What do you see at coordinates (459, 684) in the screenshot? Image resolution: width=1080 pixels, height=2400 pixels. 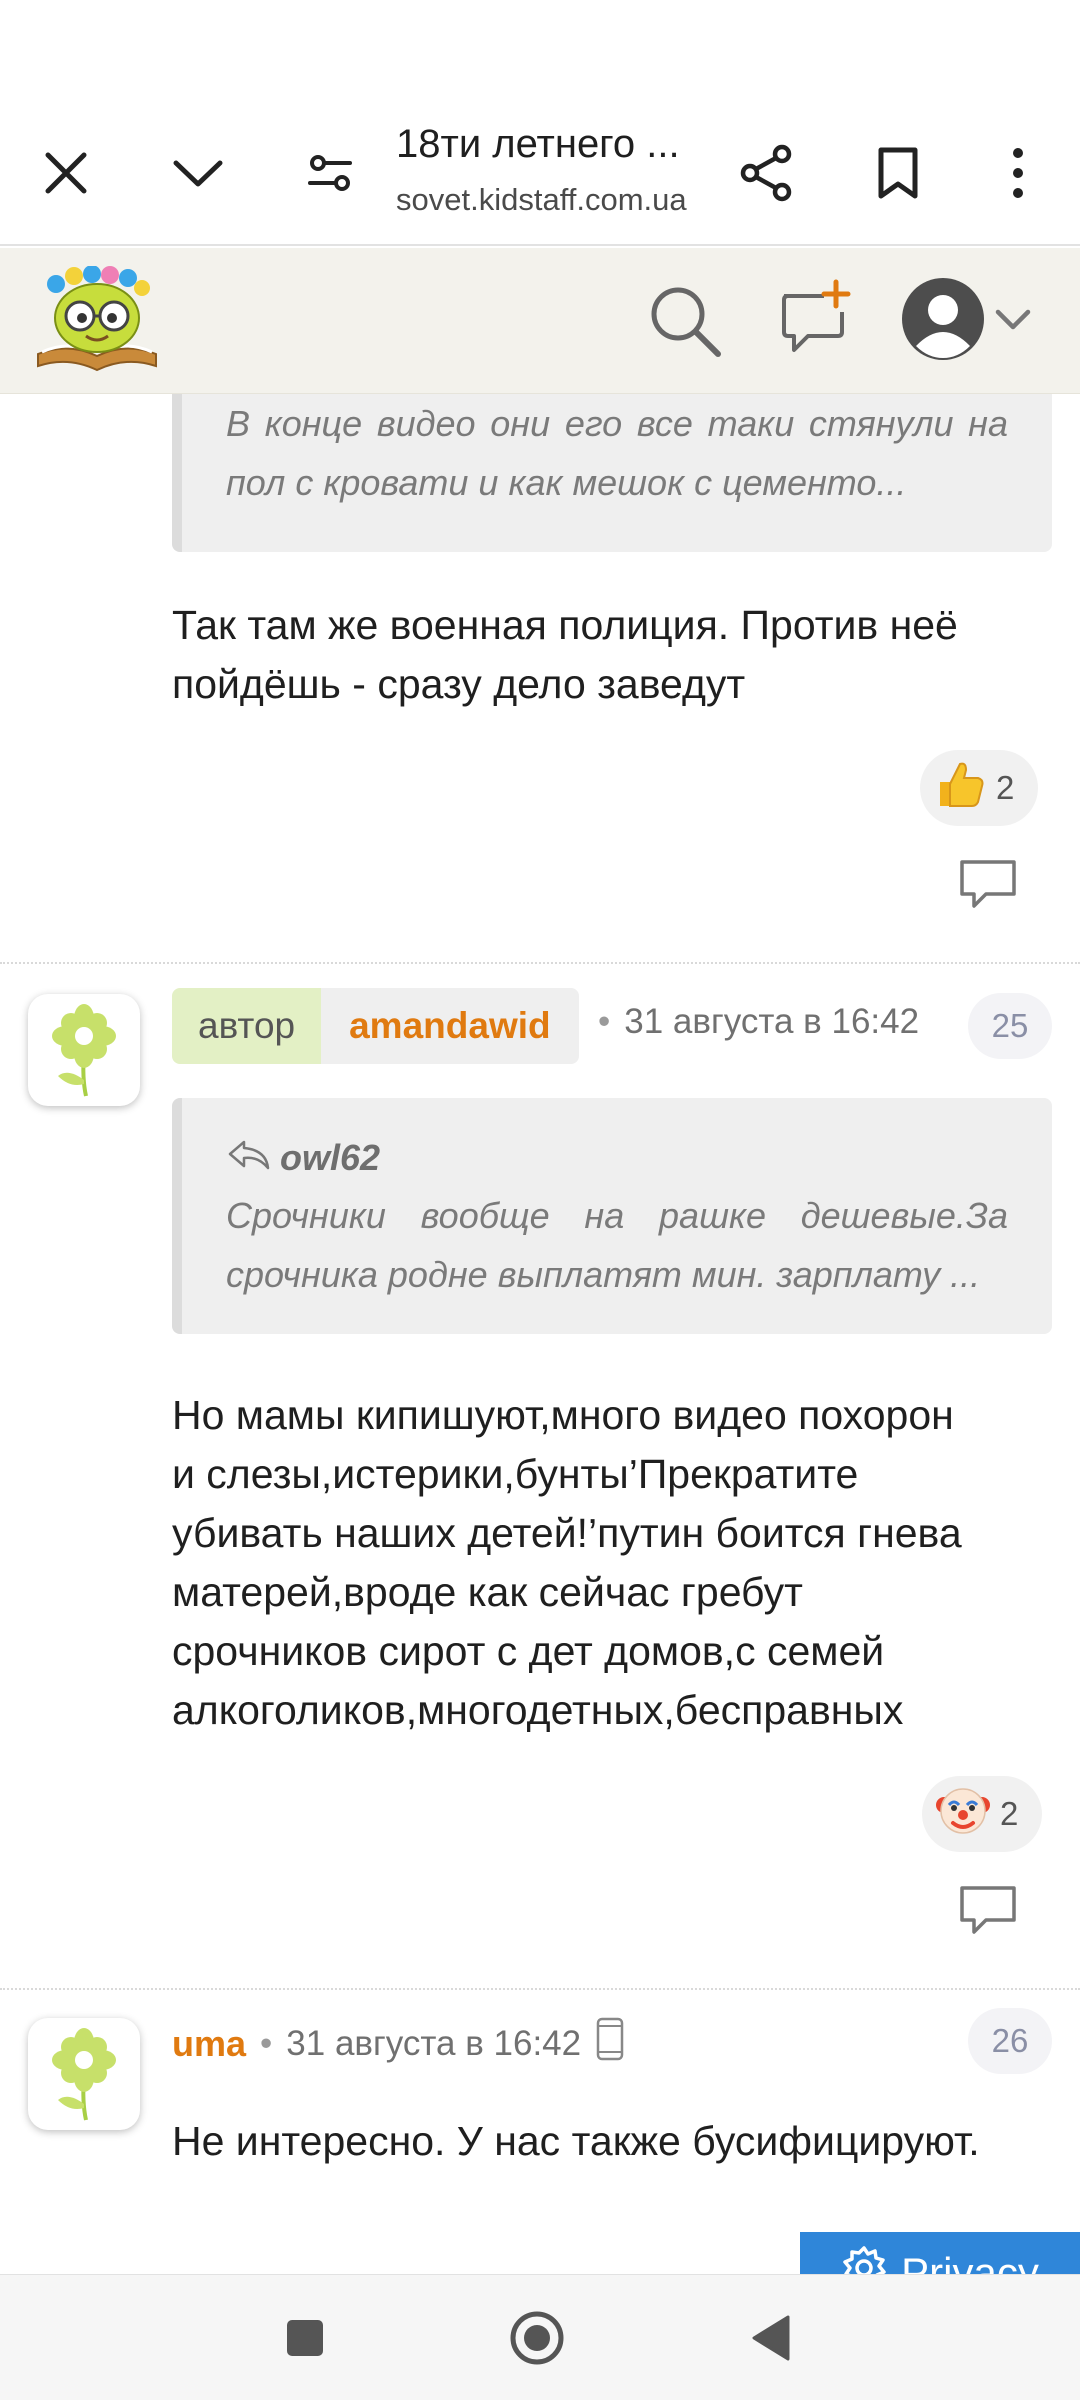 I see `comment-line: пойдёшь - сразу дело заведут` at bounding box center [459, 684].